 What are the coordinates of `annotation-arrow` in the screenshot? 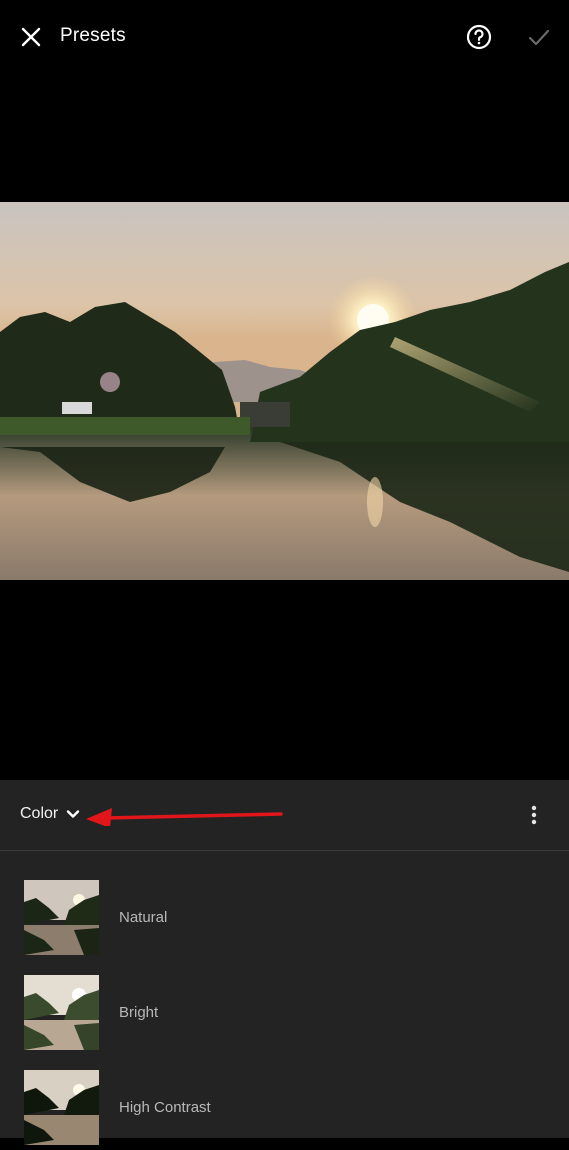 It's located at (184, 817).